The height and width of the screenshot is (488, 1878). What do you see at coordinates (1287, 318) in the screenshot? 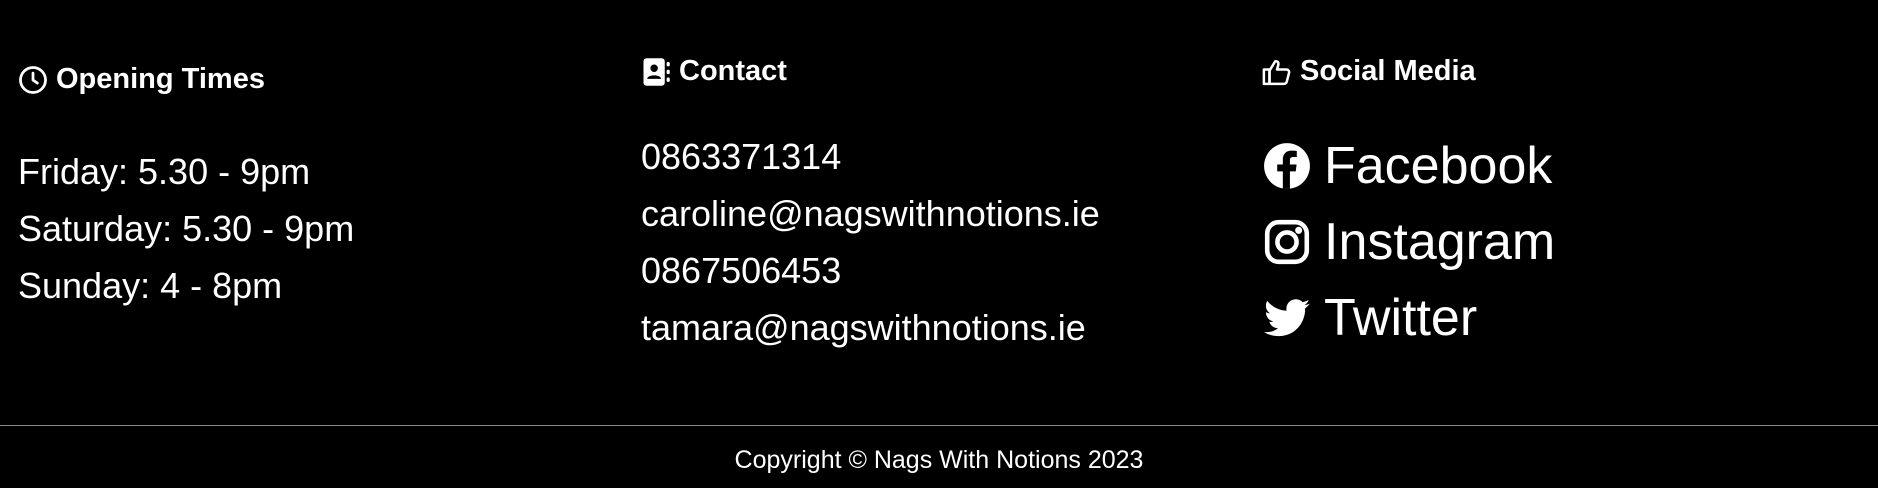
I see `twitter-icon` at bounding box center [1287, 318].